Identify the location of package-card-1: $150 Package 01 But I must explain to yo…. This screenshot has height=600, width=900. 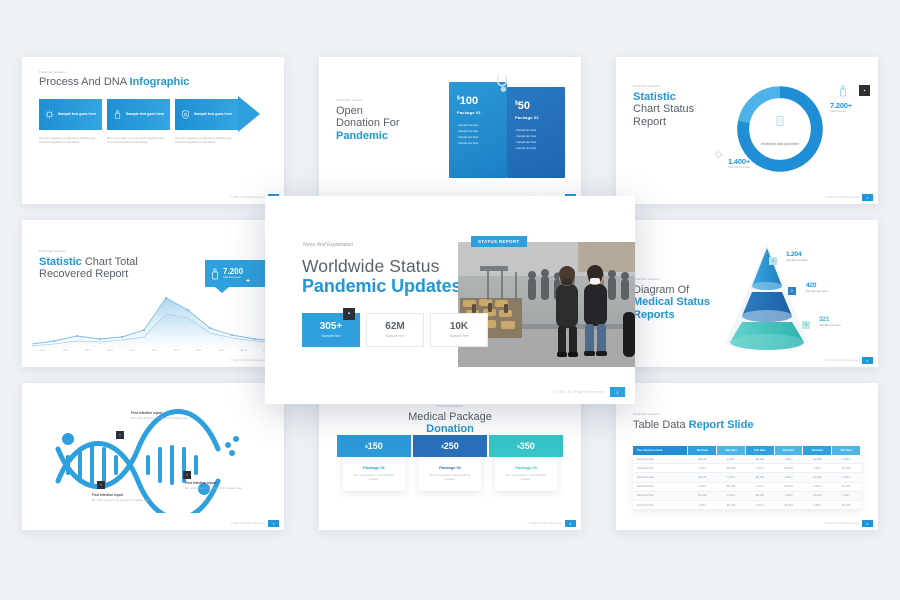
(374, 463).